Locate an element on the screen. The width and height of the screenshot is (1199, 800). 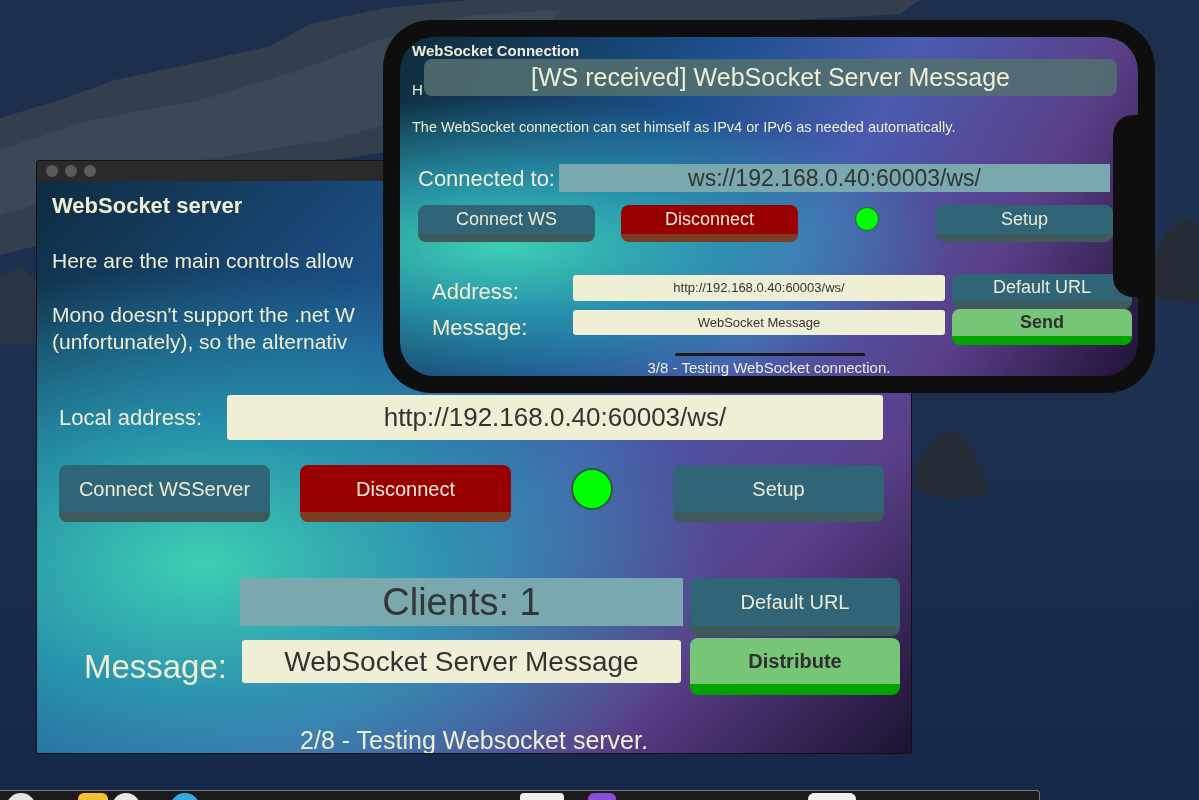
description-text: (unfortunately), so the alternativ is located at coordinates (200, 342).